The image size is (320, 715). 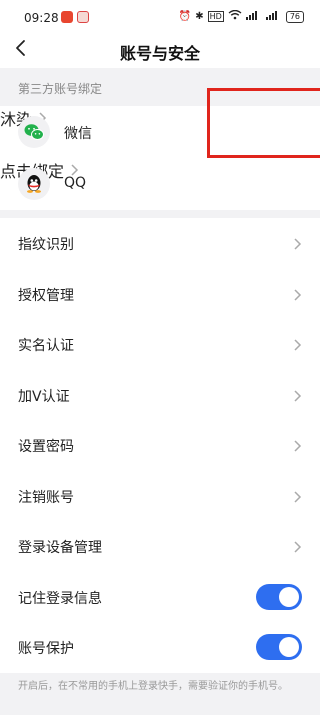 What do you see at coordinates (160, 546) in the screenshot?
I see `settings-item-device-management: 登录设备管理` at bounding box center [160, 546].